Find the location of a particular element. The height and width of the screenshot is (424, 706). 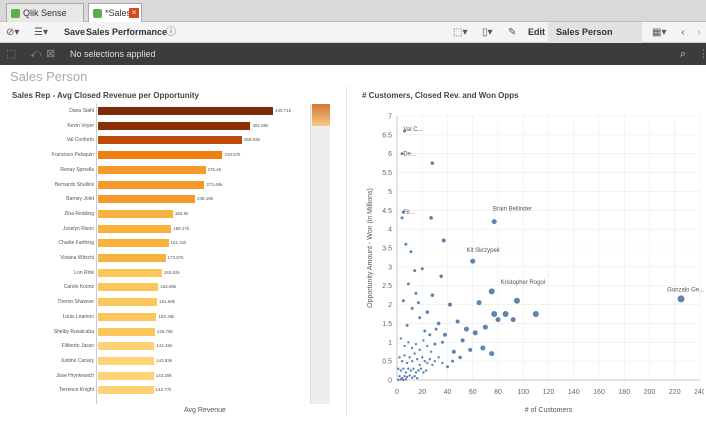

bar-category-label: Theron Shawver is located at coordinates (47, 302).